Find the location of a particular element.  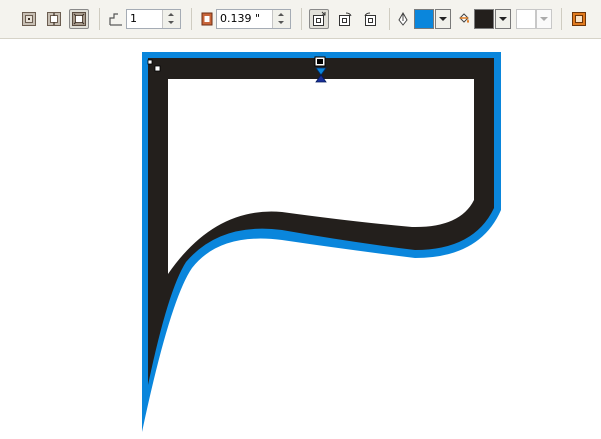

contour-outside-button is located at coordinates (79, 19).